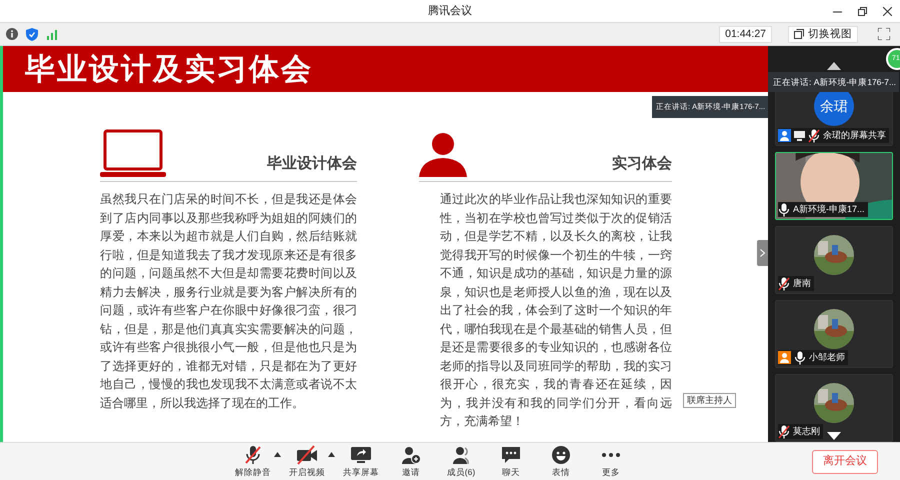 This screenshot has width=900, height=480. What do you see at coordinates (556, 310) in the screenshot?
I see `section-paragraph: 通过此次的毕业作品让我也深知知识的重要性，当初在学校也曾写过类似于次的促销活动，但是学艺不精，以及长久的离校，让我觉得我开写的时候像一个初生的牛犊，一窍不通，知识是成功的基础，知识是力量的源泉，知识也是老师授人以鱼的渔，现在以及出了社会的我，体会到了这时一个知识的年代，哪怕我现在是个最基础的销售人员，但是还是需要很多的专业知识的，也感谢各位老师的指导以及同班同学的帮助，我的实习很开心，很充实，我的青春还在延续，因为，我并没有和我的同学们分开，看向远方，充满希望！` at bounding box center [556, 310].